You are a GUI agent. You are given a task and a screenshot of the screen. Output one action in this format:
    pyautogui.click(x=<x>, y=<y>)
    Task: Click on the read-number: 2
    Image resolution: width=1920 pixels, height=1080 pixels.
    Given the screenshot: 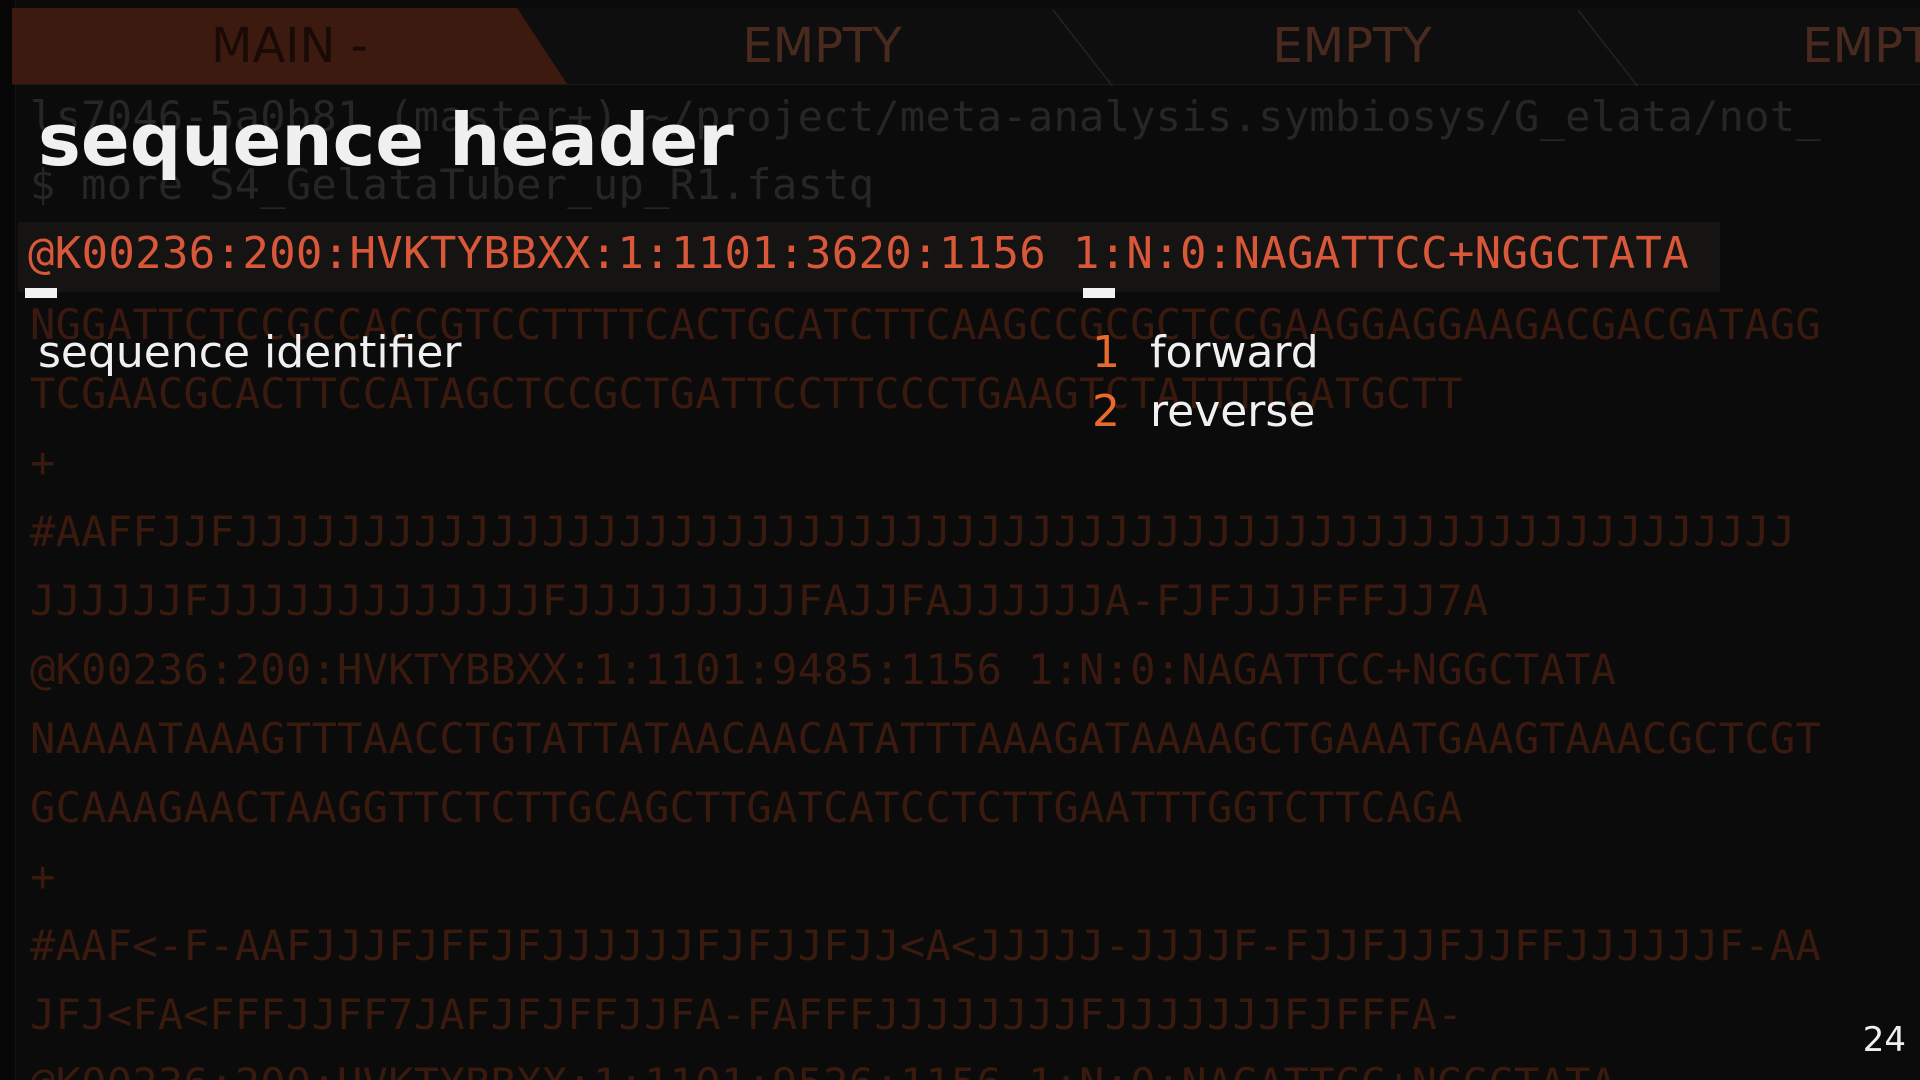 What is the action you would take?
    pyautogui.click(x=1106, y=411)
    